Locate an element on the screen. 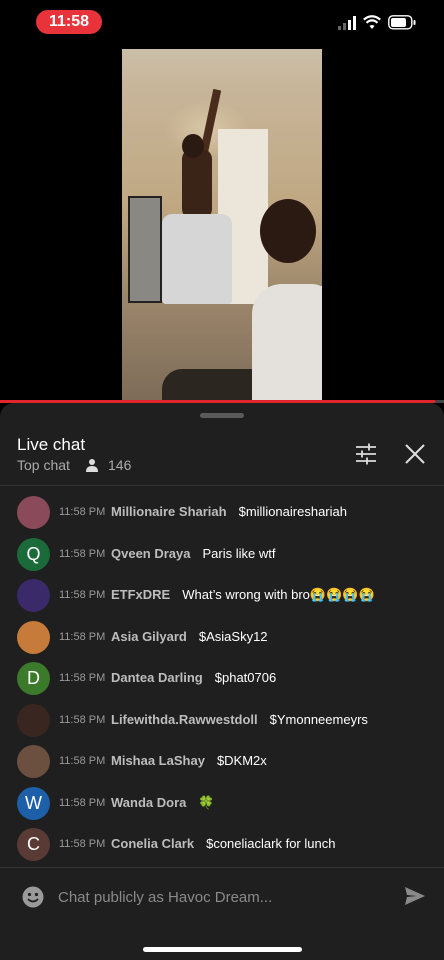 This screenshot has width=444, height=960. chat-mode-selector: Top chat is located at coordinates (43, 465).